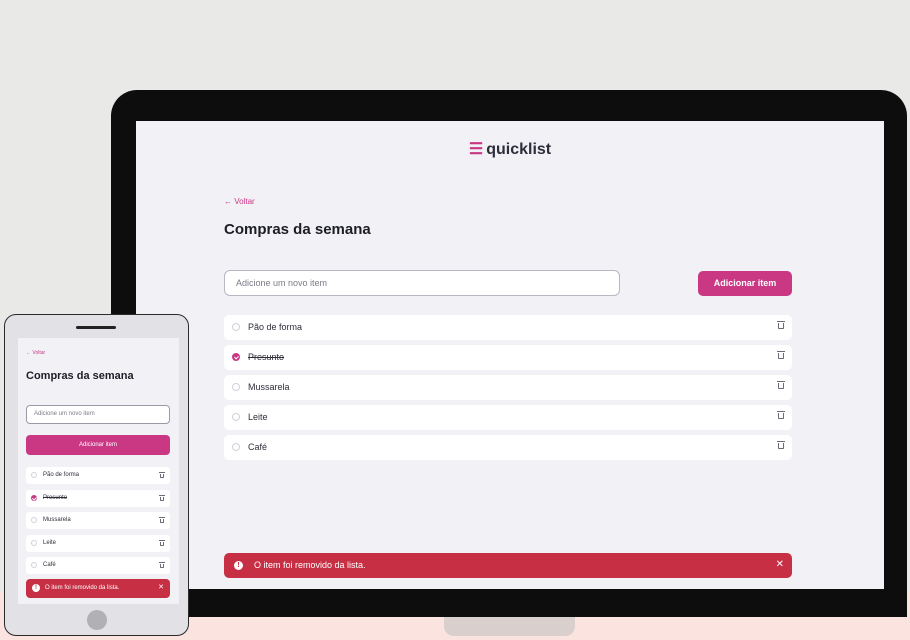 This screenshot has width=910, height=640. What do you see at coordinates (97, 620) in the screenshot?
I see `phone-home-button` at bounding box center [97, 620].